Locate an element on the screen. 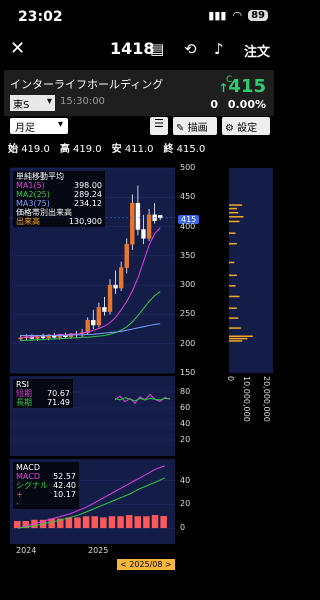  status-icons: ▮▮▮ ◠ 89 is located at coordinates (238, 15).